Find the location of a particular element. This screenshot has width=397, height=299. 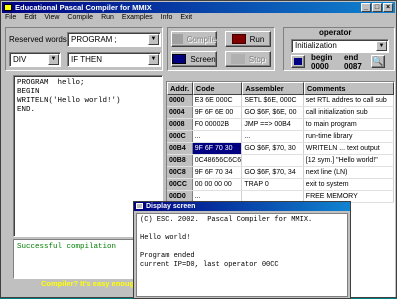

reserved-words-label: Reserved words: is located at coordinates (39, 39).